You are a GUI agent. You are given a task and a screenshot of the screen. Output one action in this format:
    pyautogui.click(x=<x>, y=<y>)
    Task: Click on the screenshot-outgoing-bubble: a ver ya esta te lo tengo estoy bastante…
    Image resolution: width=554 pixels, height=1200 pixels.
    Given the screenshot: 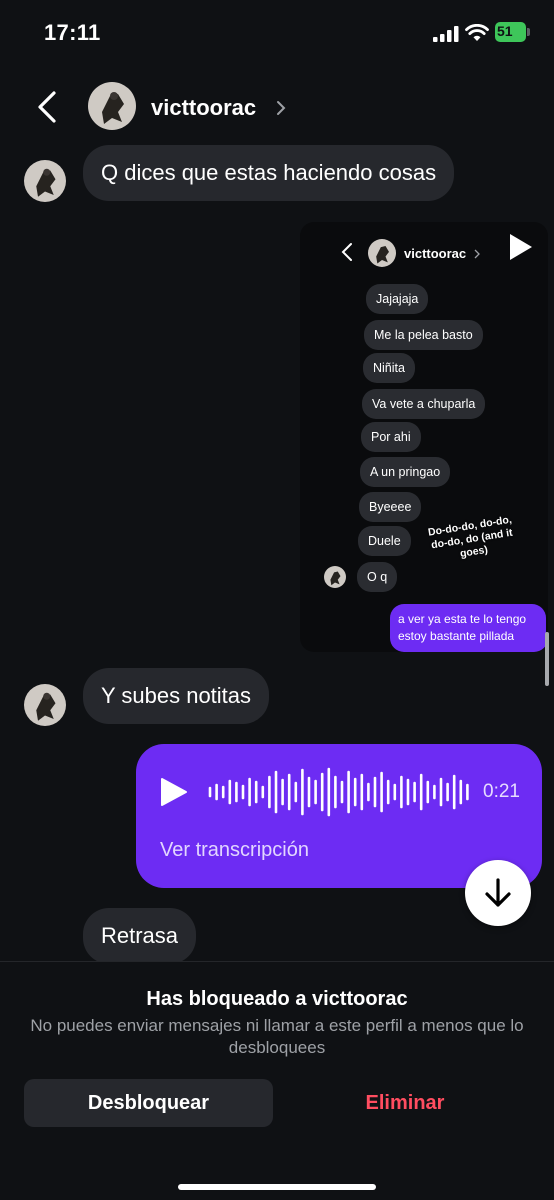 What is the action you would take?
    pyautogui.click(x=468, y=628)
    